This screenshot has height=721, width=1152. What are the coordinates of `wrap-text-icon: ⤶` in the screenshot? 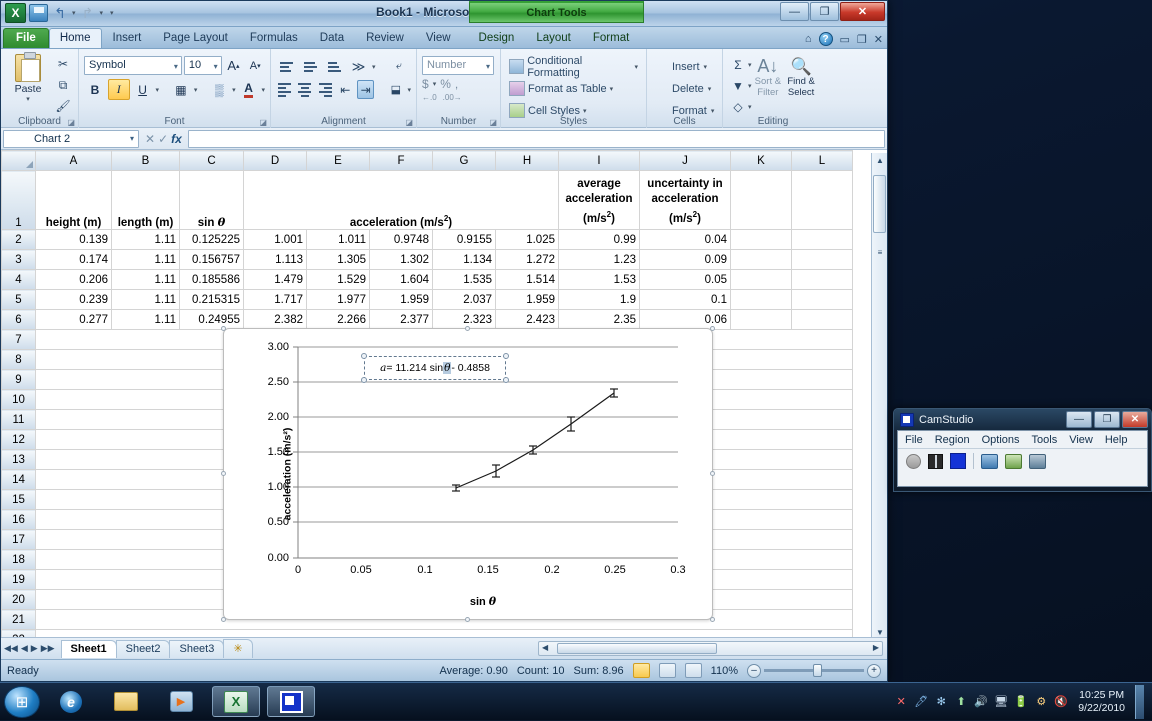 It's located at (399, 66).